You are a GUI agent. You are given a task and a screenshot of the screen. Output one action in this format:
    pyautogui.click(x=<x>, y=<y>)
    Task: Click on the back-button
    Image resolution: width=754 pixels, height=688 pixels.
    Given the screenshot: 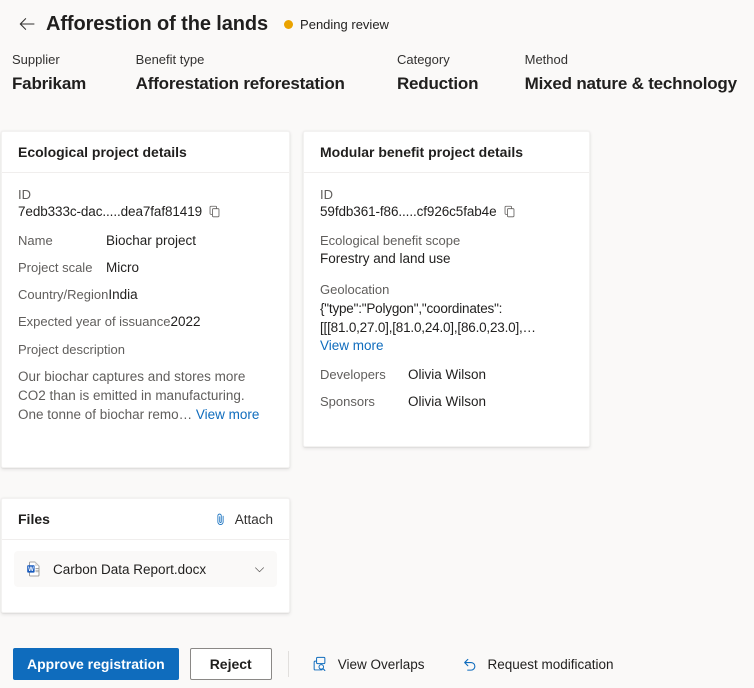 What is the action you would take?
    pyautogui.click(x=27, y=24)
    